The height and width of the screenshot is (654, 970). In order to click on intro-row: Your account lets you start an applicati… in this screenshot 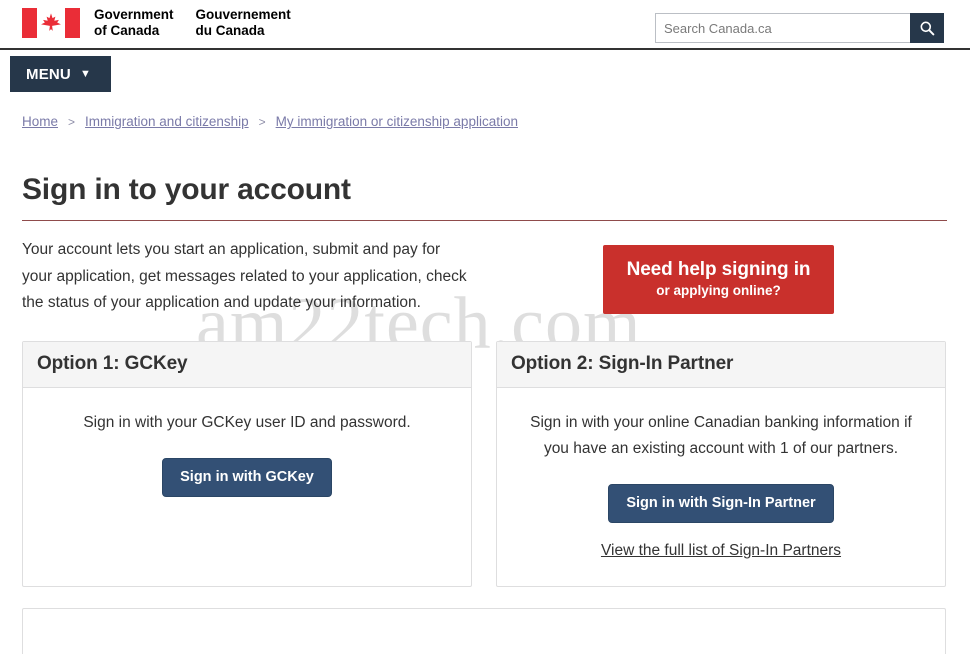, I will do `click(485, 277)`.